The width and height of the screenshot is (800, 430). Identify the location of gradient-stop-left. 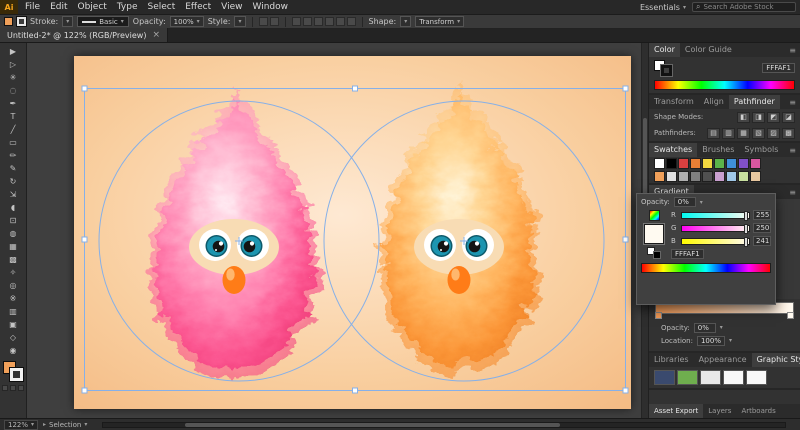
(658, 315).